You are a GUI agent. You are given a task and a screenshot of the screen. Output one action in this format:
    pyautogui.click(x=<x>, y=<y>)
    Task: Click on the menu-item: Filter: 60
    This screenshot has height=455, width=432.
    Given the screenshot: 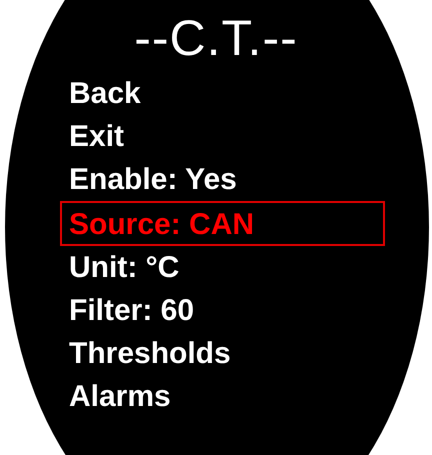 What is the action you would take?
    pyautogui.click(x=222, y=310)
    